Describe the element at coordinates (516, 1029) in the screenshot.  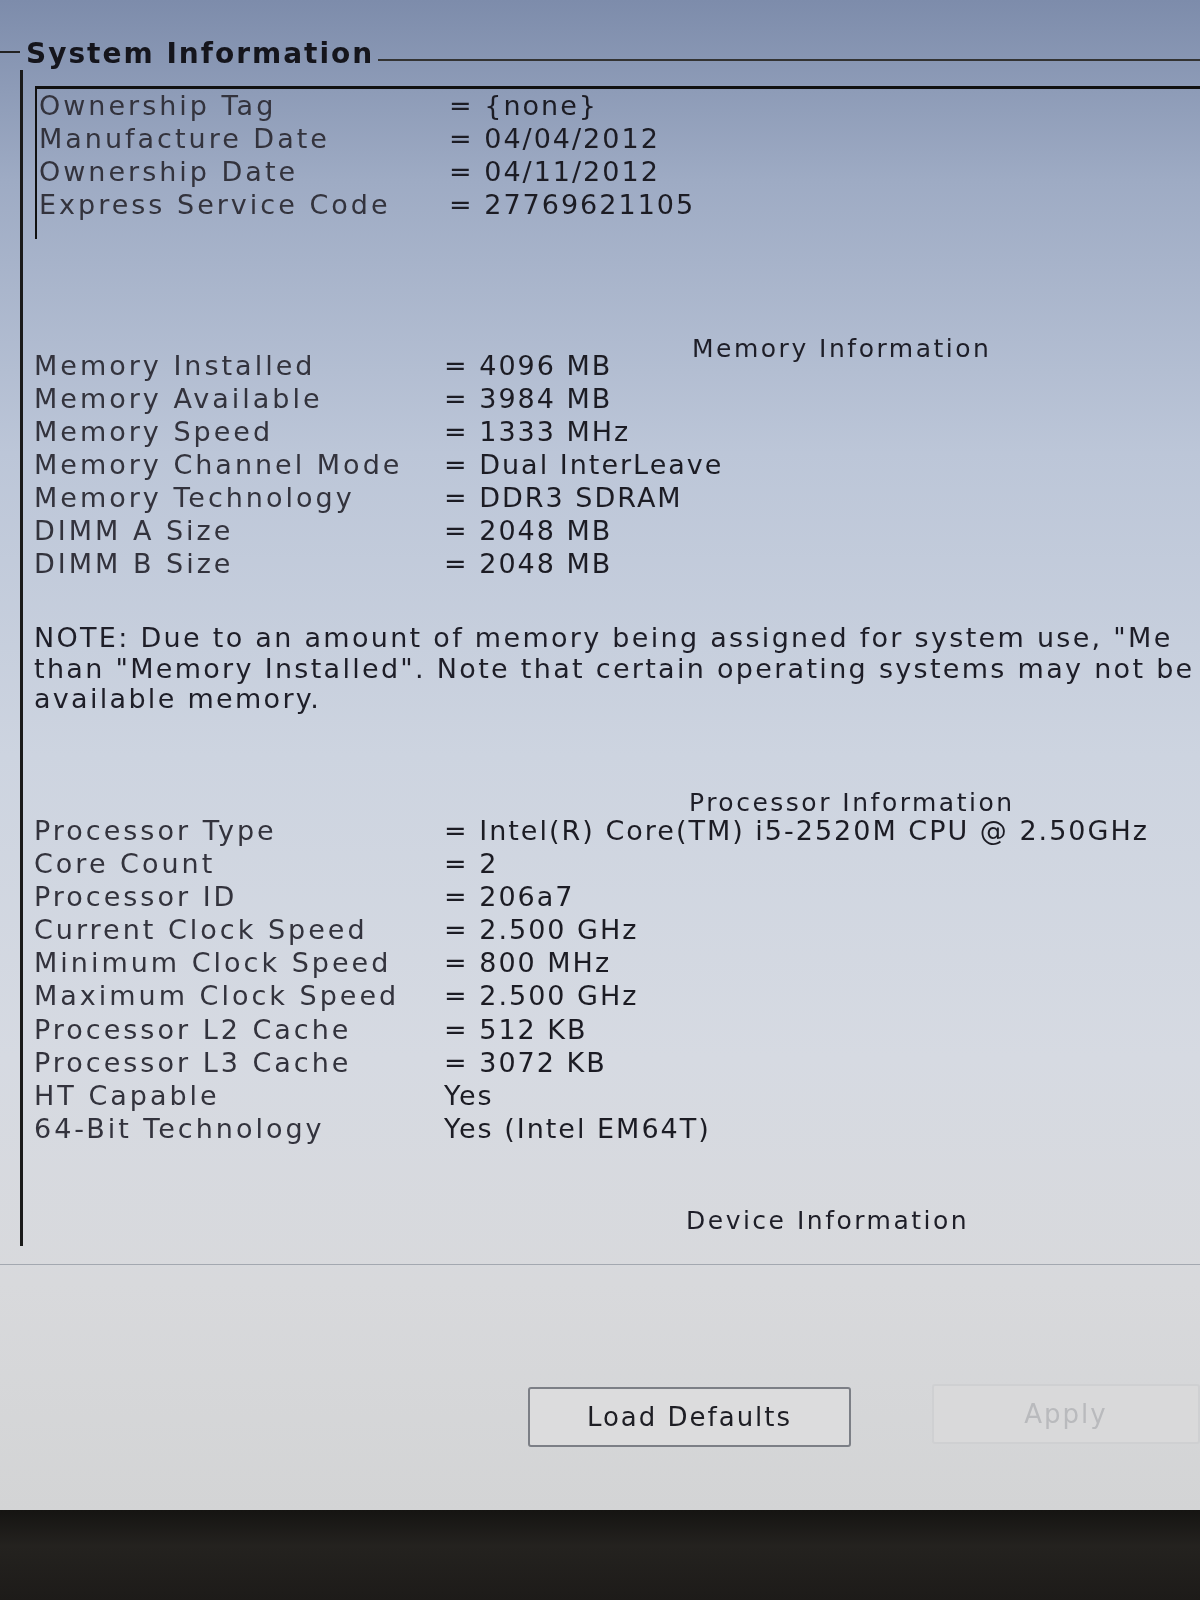
I see `field-value: = 512 KB` at that location.